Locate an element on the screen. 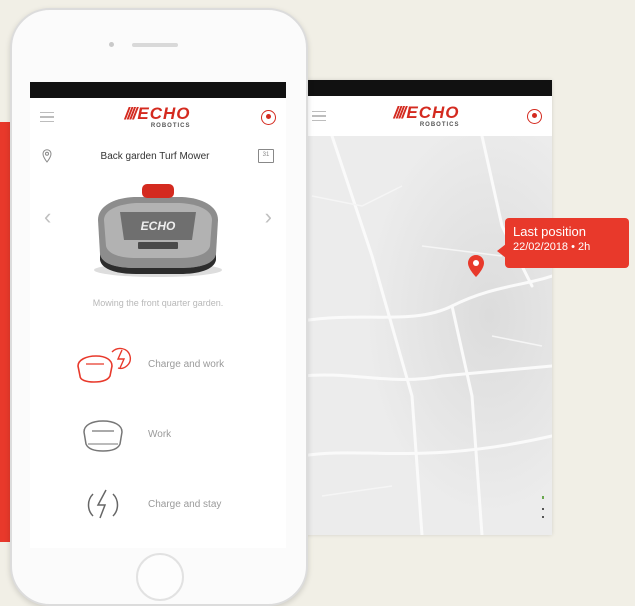 The height and width of the screenshot is (606, 635). work-button: Work is located at coordinates (158, 434).